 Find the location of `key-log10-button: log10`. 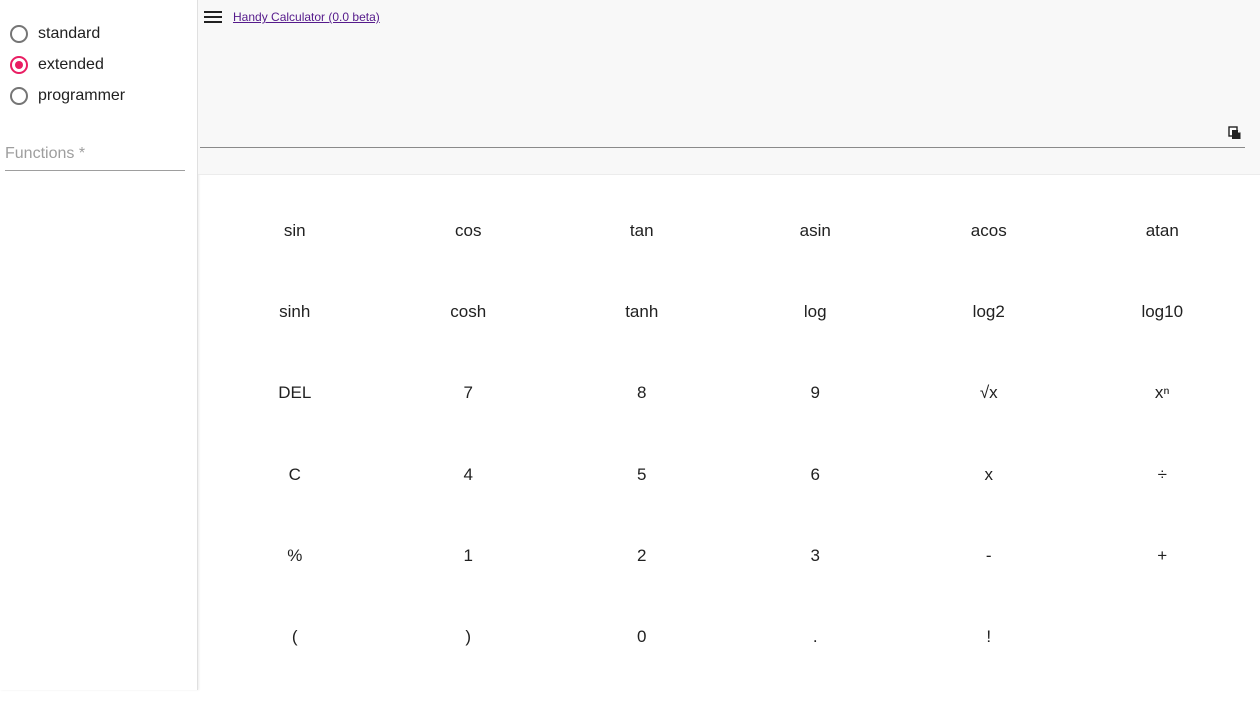

key-log10-button: log10 is located at coordinates (1163, 311).